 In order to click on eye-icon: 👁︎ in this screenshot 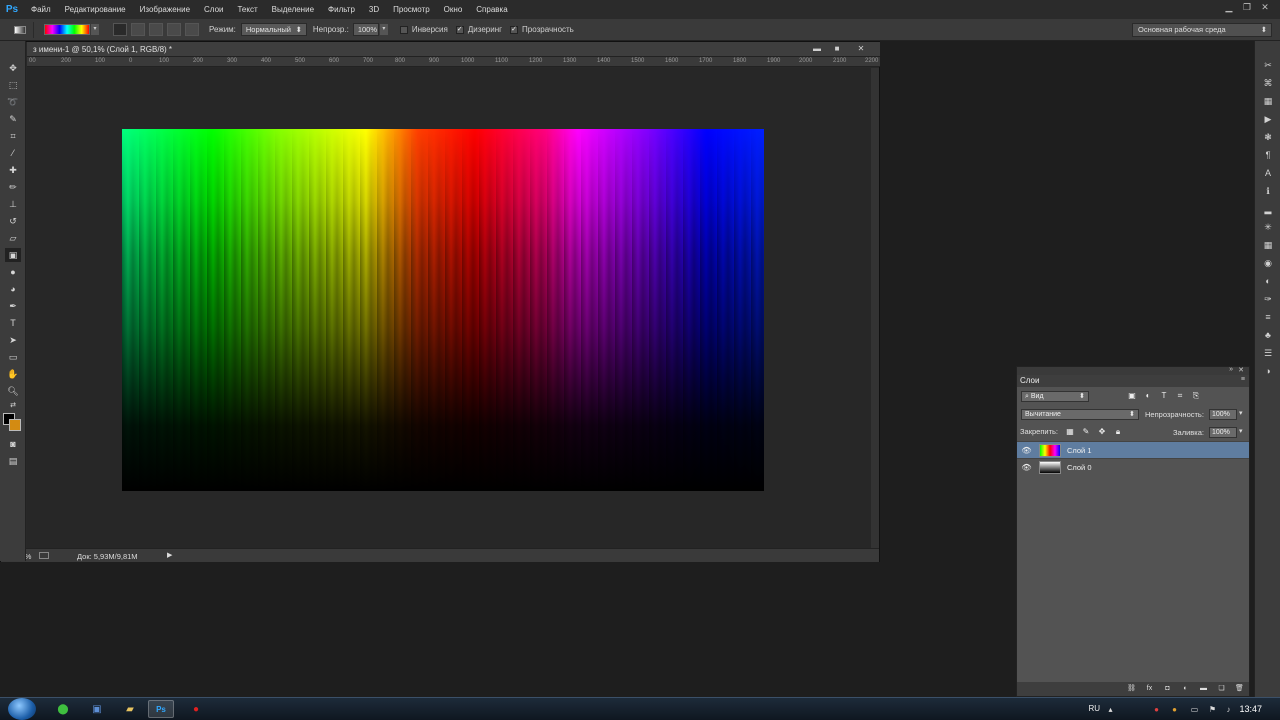, I will do `click(1026, 467)`.